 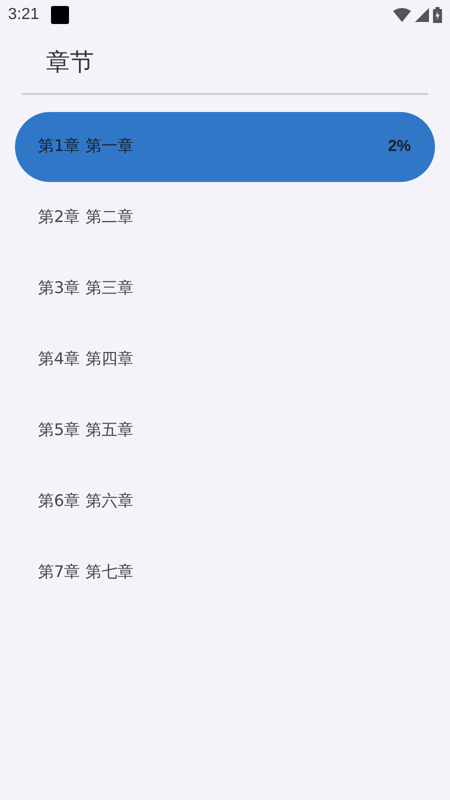 What do you see at coordinates (225, 147) in the screenshot?
I see `chapter-item: 第1章 第一章 2%` at bounding box center [225, 147].